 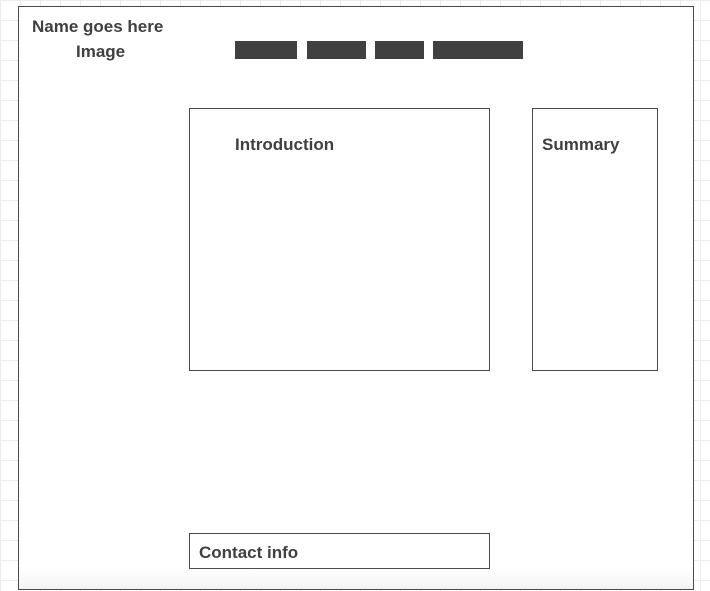 I want to click on introduction-heading: Introduction, so click(x=285, y=144).